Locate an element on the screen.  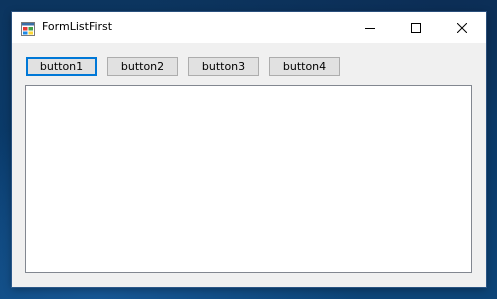
window-title: FormListFirst is located at coordinates (77, 26).